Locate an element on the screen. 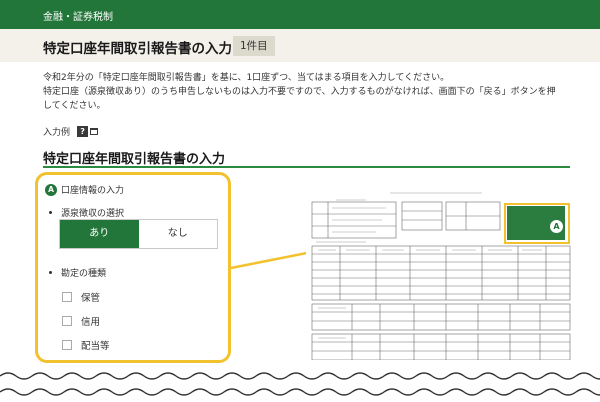 Image resolution: width=600 pixels, height=402 pixels. section-title: 特定口座年間取引報告書の入力 is located at coordinates (134, 159).